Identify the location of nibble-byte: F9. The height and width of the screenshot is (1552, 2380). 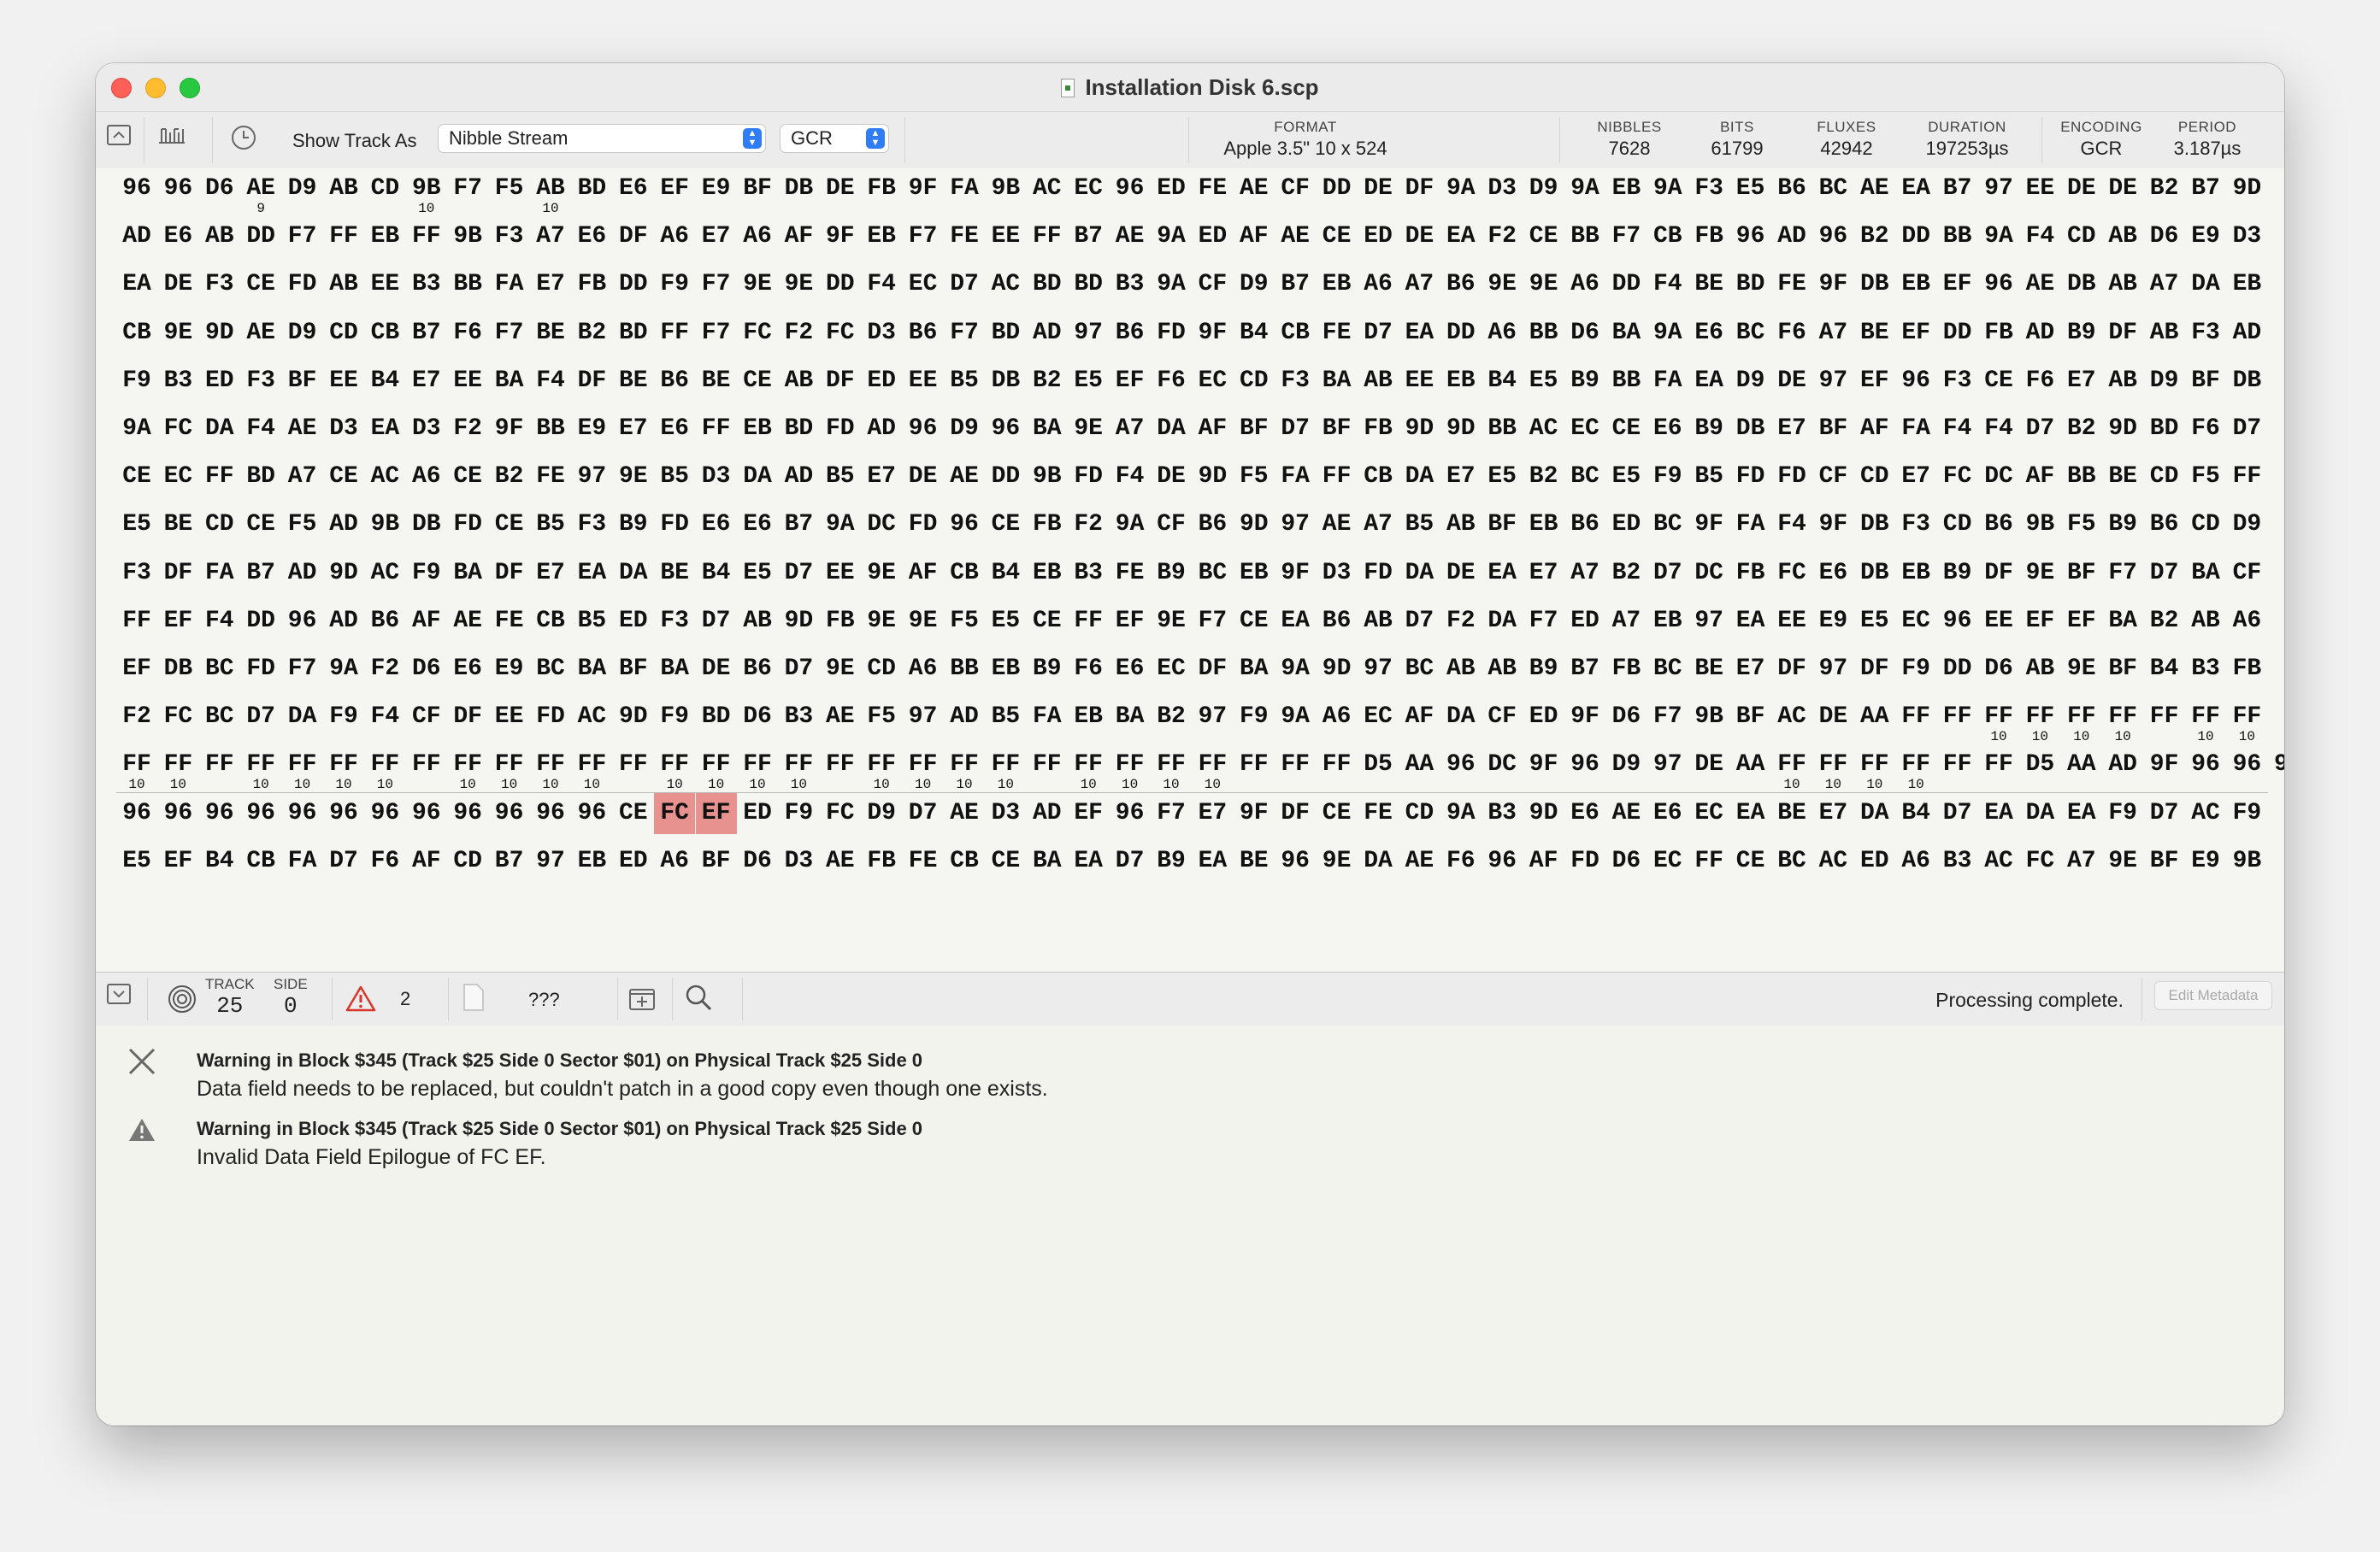
(2122, 814).